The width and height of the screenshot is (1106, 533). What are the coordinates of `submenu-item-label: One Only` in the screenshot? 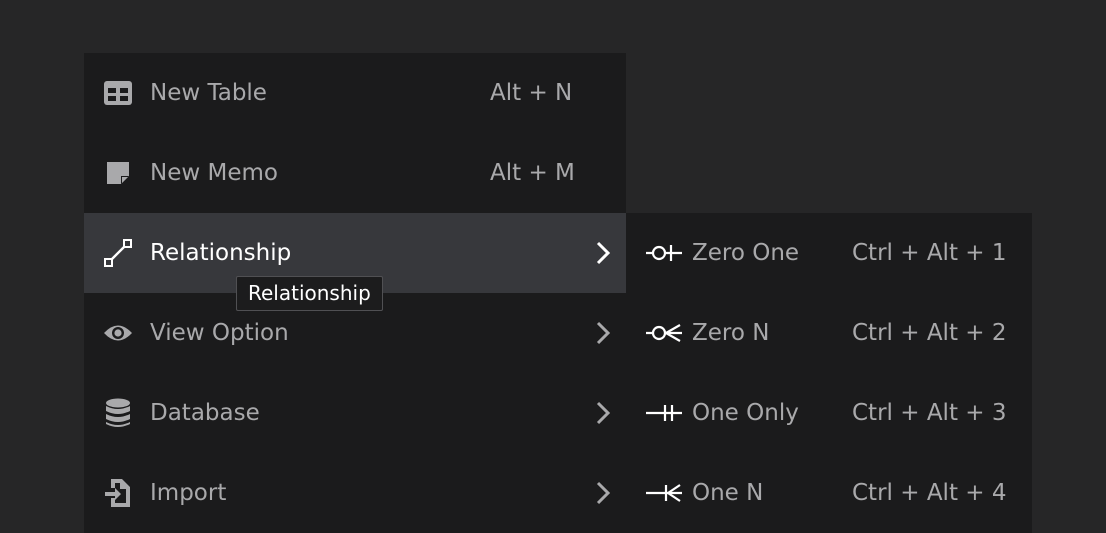 It's located at (745, 413).